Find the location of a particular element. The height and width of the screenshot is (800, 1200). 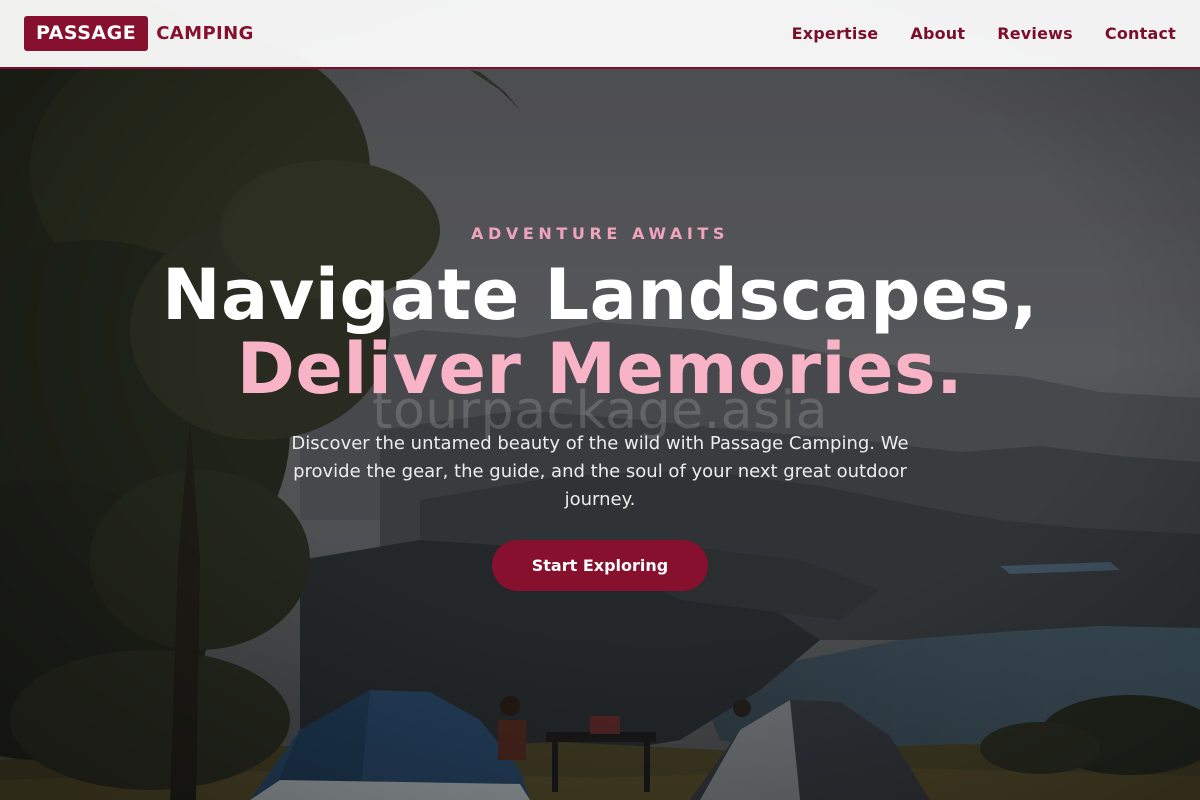

main-nav: Expertise About Reviews Contact is located at coordinates (968, 33).